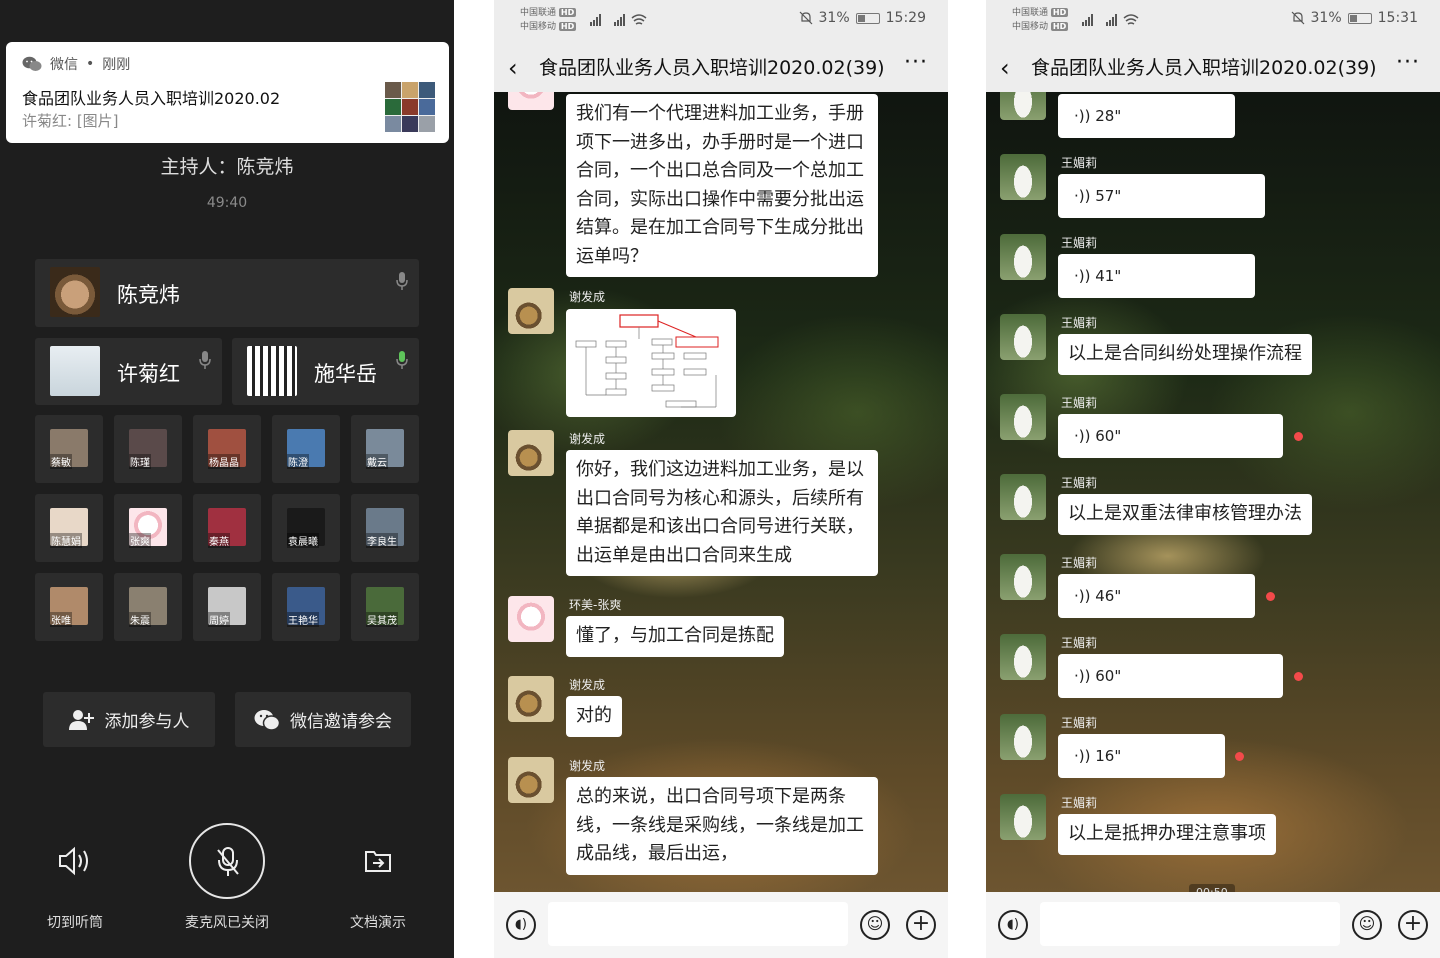  I want to click on notification-thumbnail, so click(410, 107).